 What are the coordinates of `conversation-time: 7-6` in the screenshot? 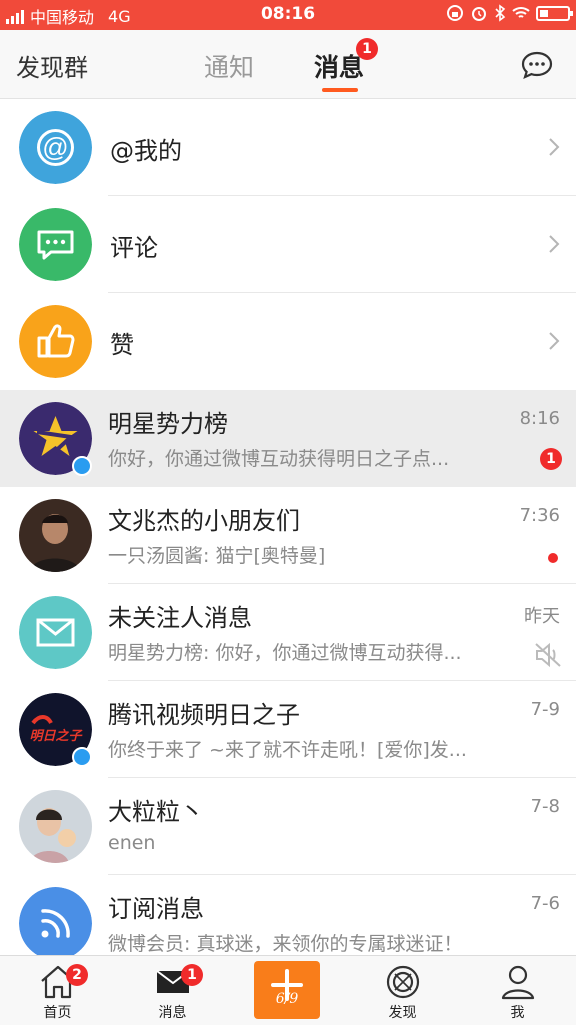 It's located at (545, 903).